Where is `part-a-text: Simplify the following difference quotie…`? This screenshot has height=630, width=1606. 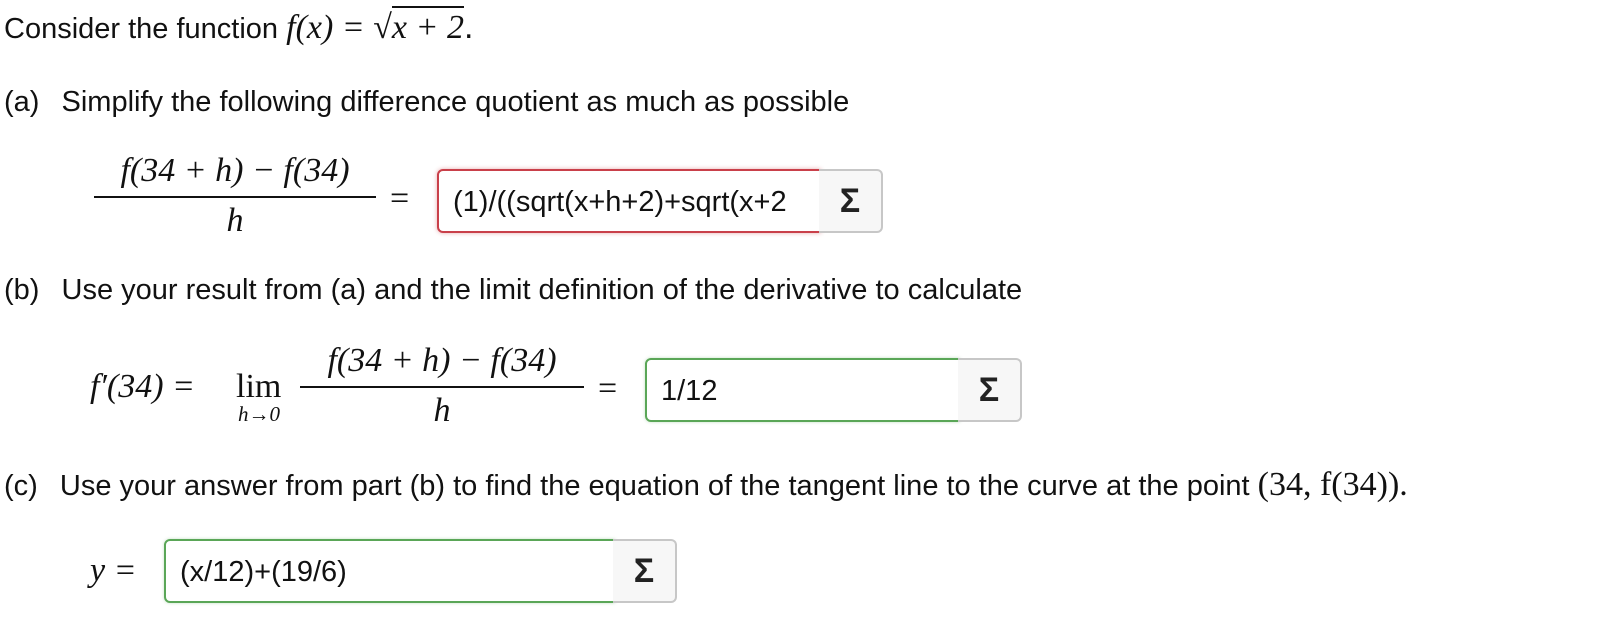 part-a-text: Simplify the following difference quotie… is located at coordinates (455, 102).